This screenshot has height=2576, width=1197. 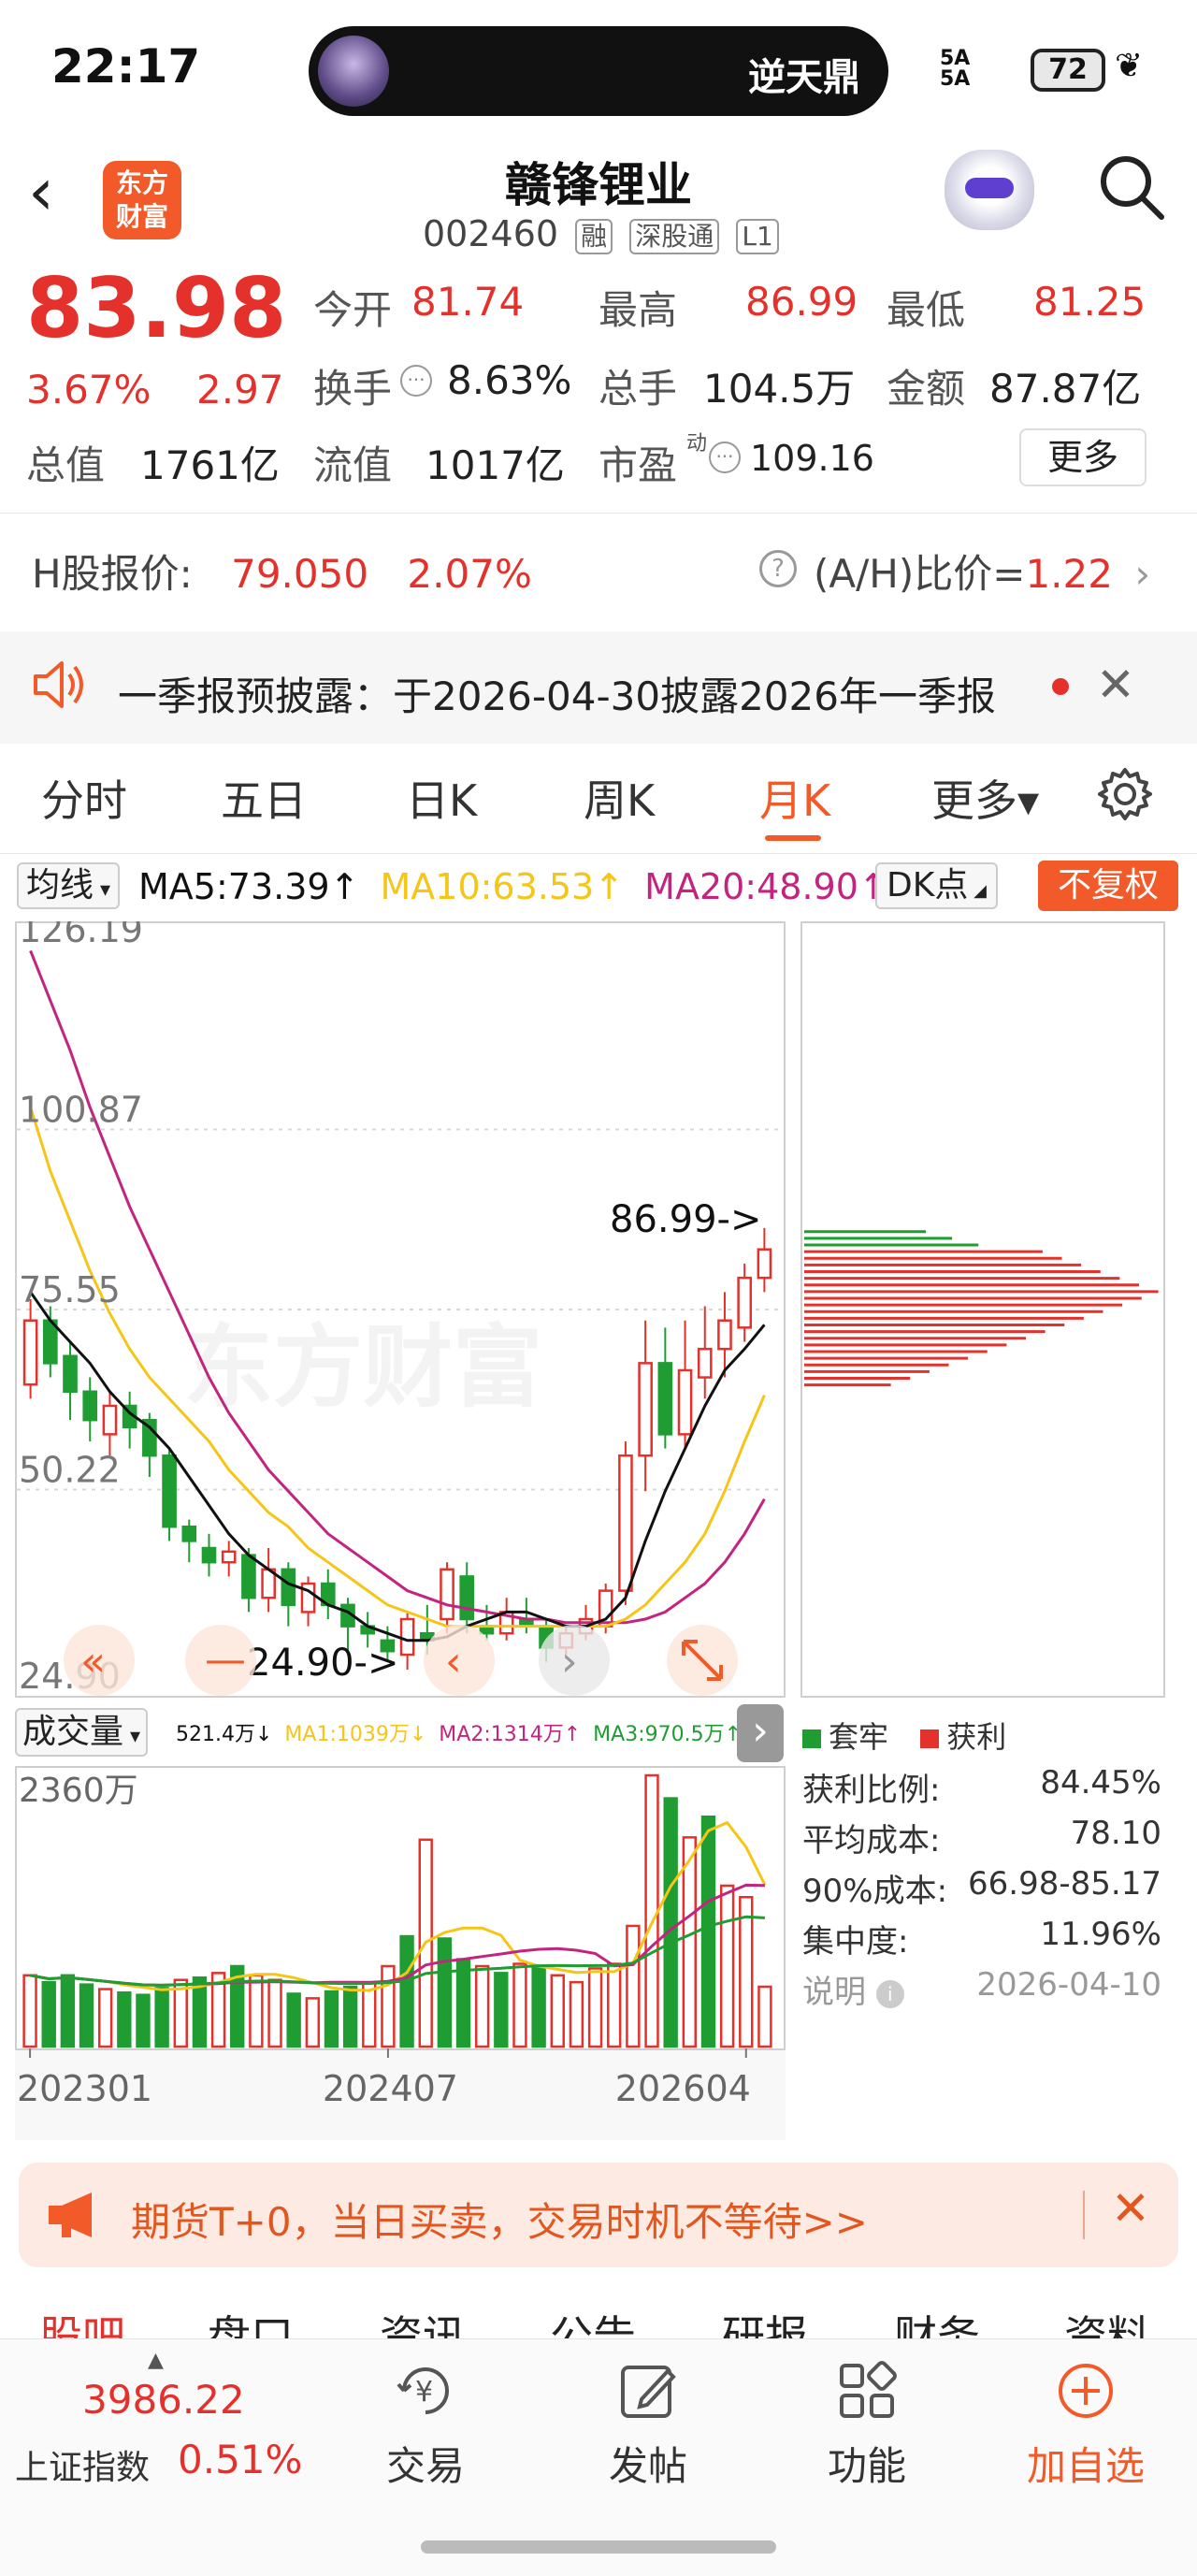 I want to click on close-icon: ✕, so click(x=1115, y=685).